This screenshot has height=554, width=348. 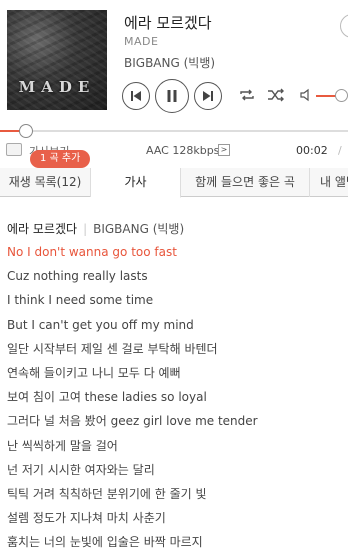 I want to click on album-art-logo: MADE, so click(x=57, y=87).